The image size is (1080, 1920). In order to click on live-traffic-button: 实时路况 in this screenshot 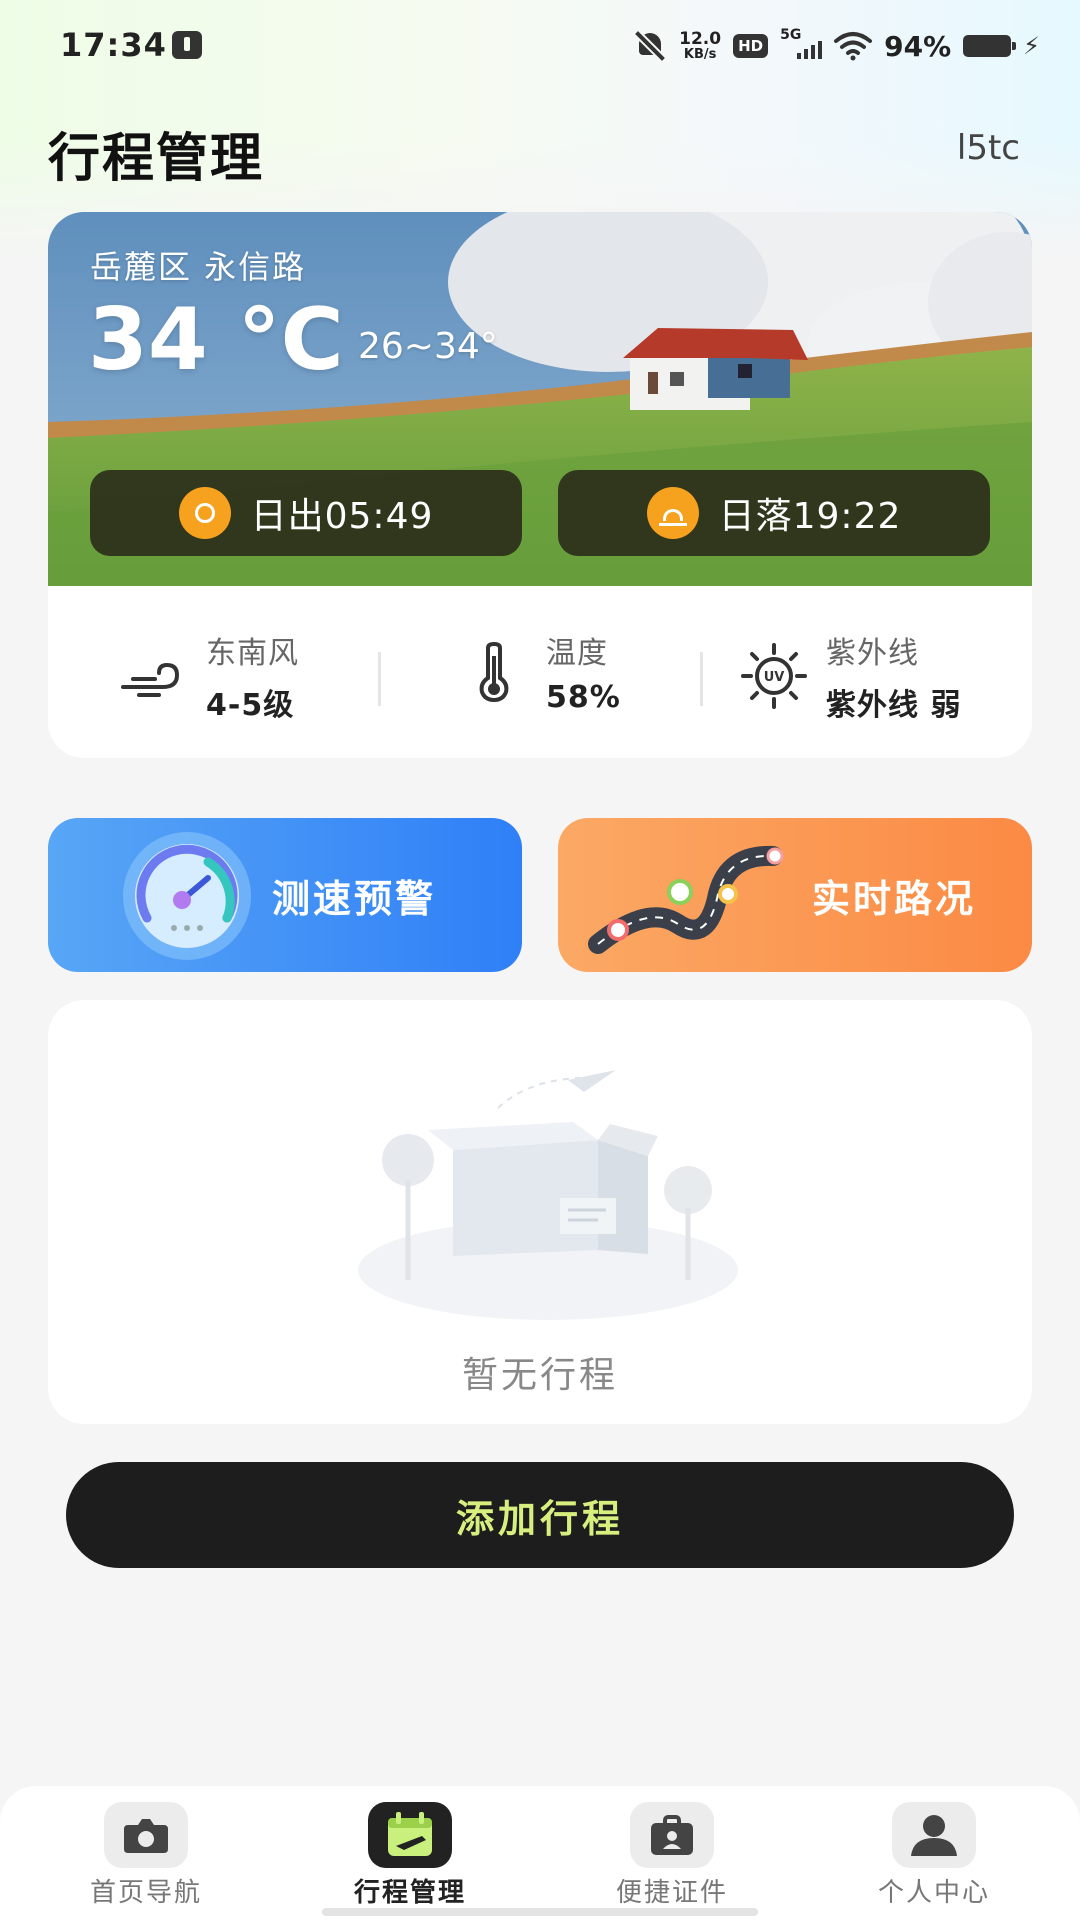, I will do `click(795, 895)`.